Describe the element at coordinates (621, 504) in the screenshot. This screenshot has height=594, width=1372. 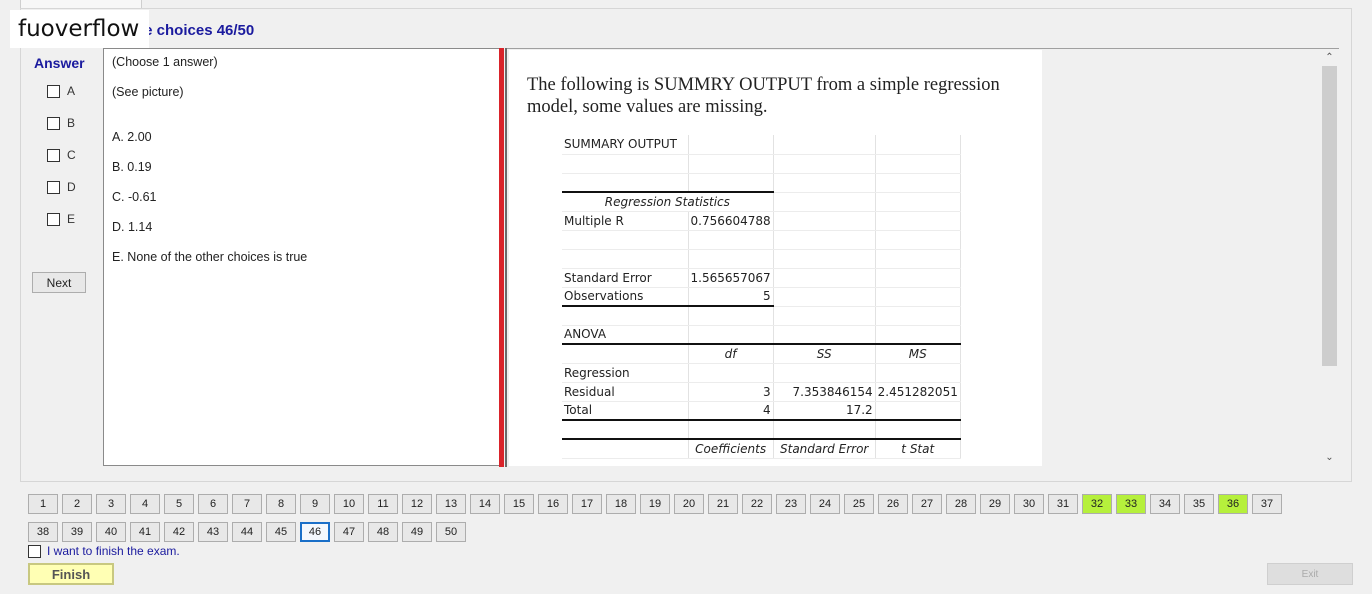
I see `question-button-18: 18` at that location.